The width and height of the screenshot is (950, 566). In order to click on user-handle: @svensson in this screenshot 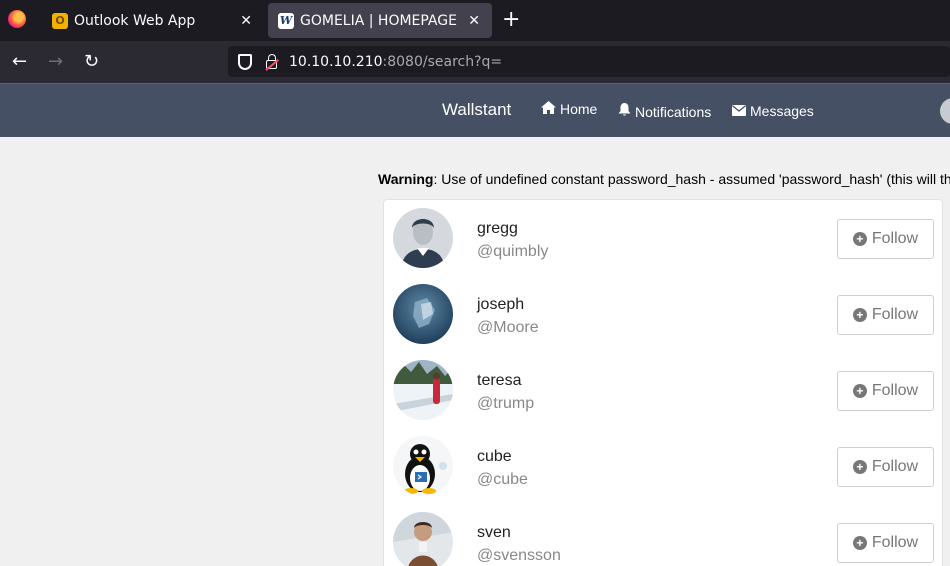, I will do `click(519, 555)`.